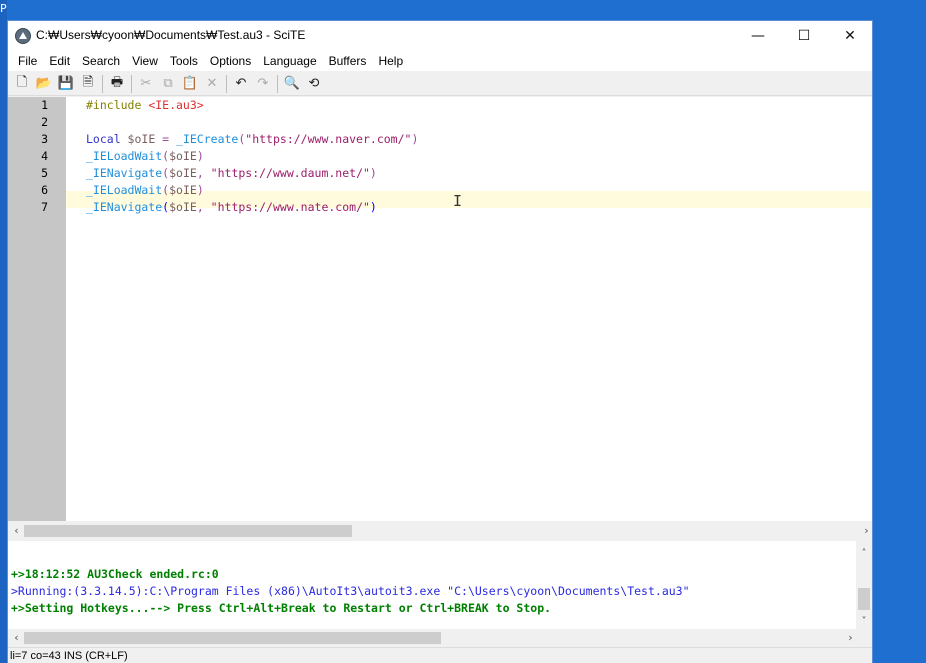  Describe the element at coordinates (864, 599) in the screenshot. I see `output-scroll-thumb` at that location.